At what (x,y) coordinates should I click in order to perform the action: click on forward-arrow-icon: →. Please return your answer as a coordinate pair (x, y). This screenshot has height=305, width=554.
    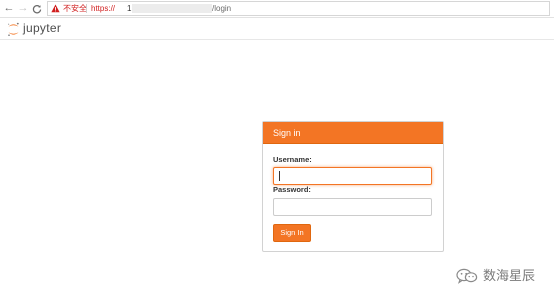
    Looking at the image, I should click on (23, 8).